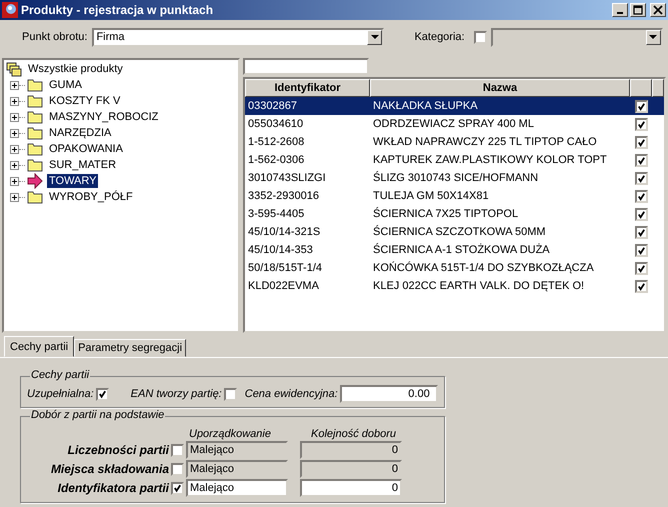 Image resolution: width=668 pixels, height=507 pixels. I want to click on close-icon, so click(658, 10).